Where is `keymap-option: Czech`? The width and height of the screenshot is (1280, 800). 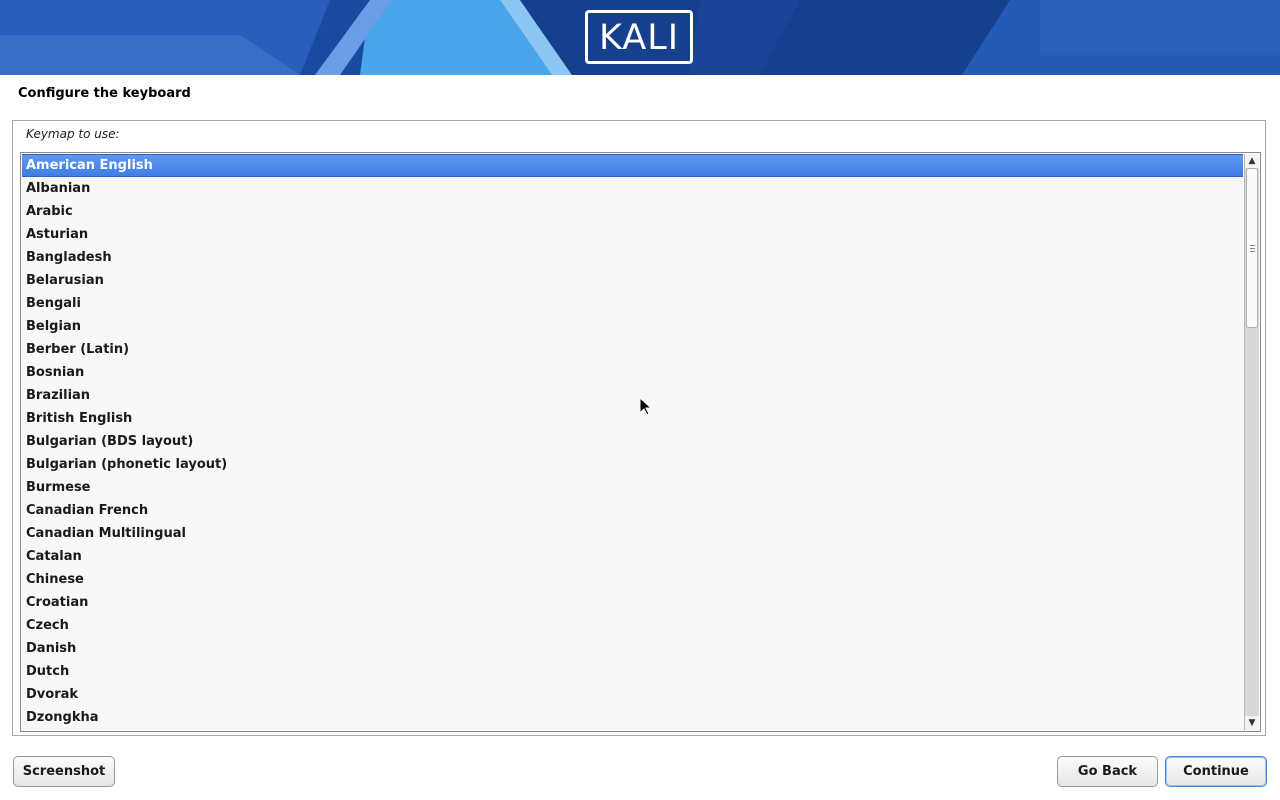 keymap-option: Czech is located at coordinates (632, 625).